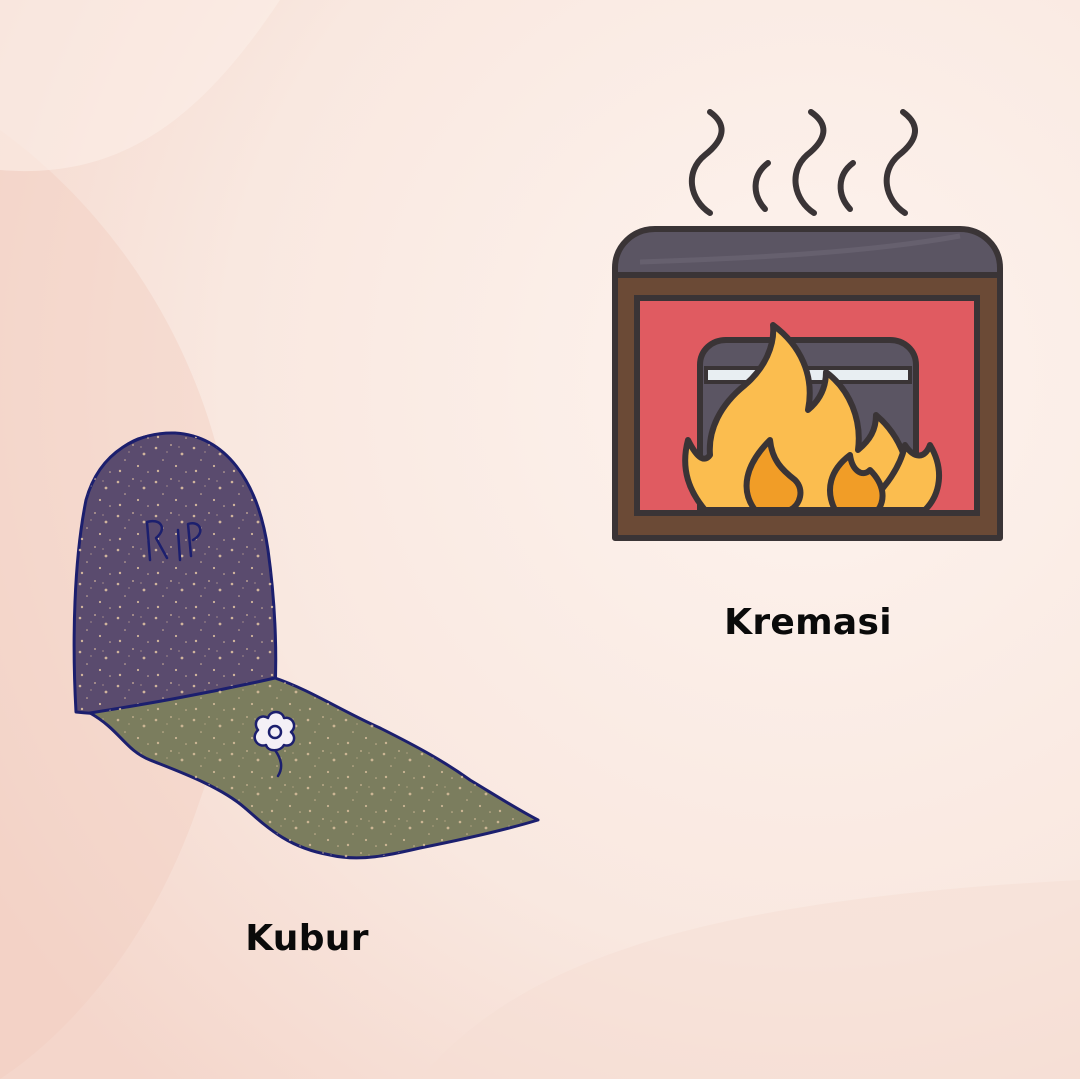 The height and width of the screenshot is (1079, 1080). What do you see at coordinates (807, 325) in the screenshot?
I see `cremation-furnace-icon` at bounding box center [807, 325].